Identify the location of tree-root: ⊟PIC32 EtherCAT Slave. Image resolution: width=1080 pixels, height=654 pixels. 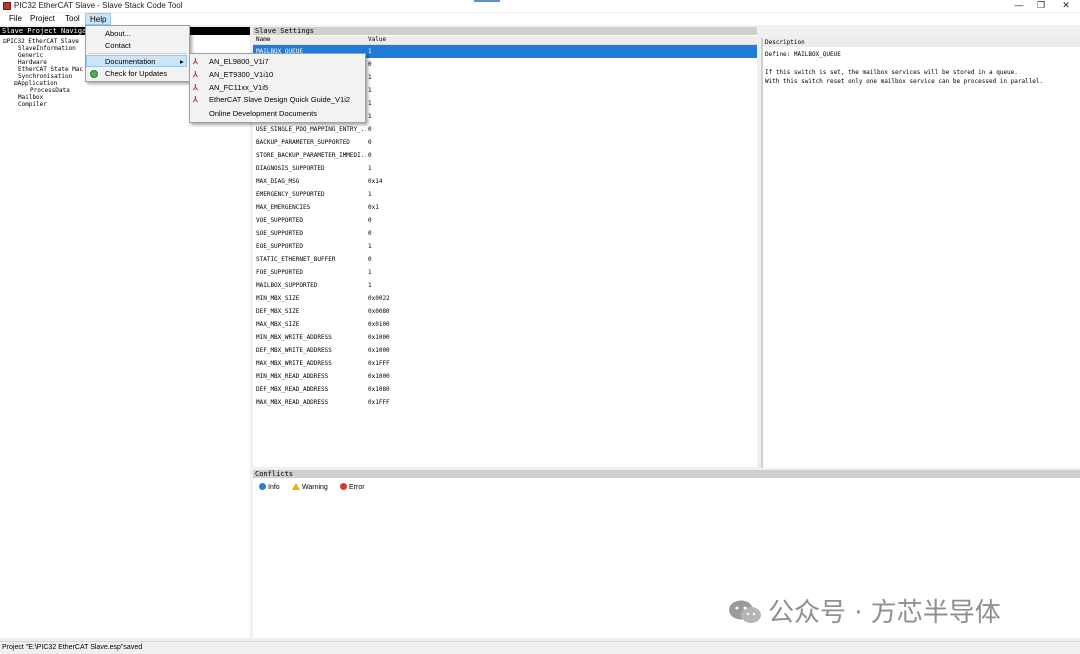
(41, 41).